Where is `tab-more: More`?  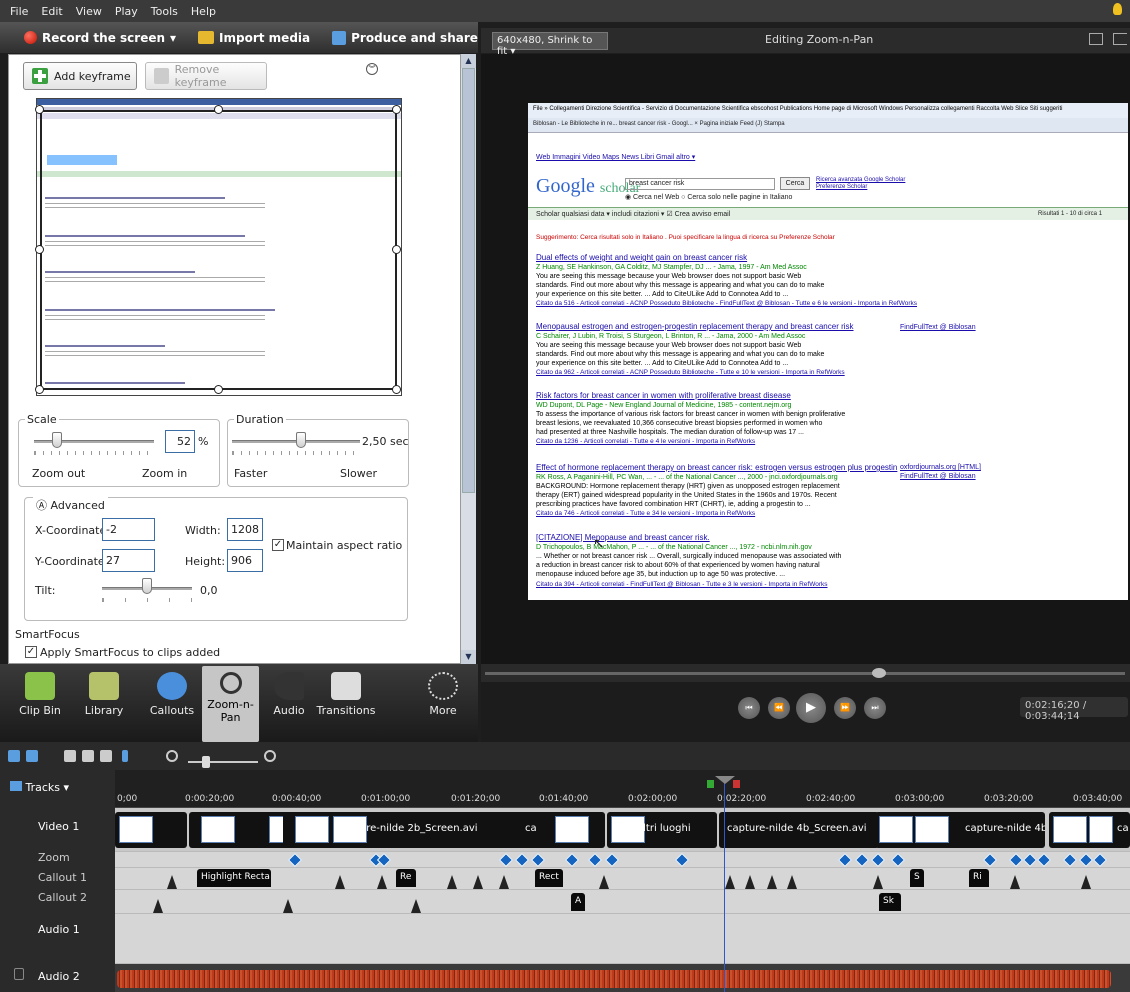
tab-more: More is located at coordinates (443, 704).